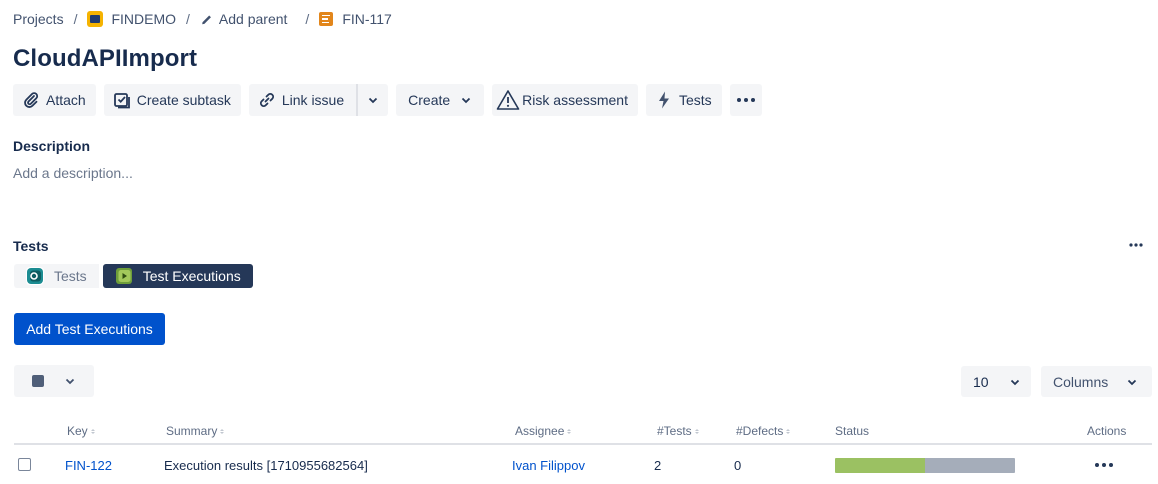  I want to click on row-summary: Execution results [1710955682564], so click(266, 465).